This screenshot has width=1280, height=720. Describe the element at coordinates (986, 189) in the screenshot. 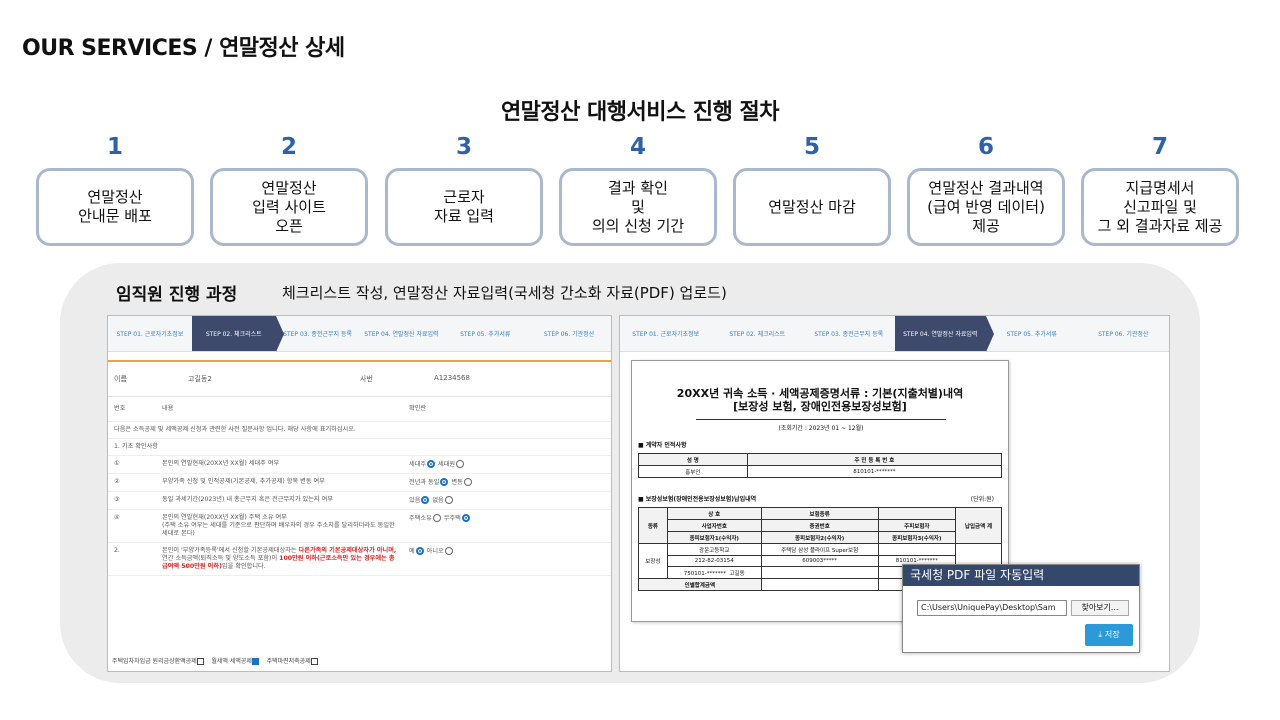

I see `step-6: 6 연말정산 결과내역 (급여 반영 데이터) 제공` at that location.